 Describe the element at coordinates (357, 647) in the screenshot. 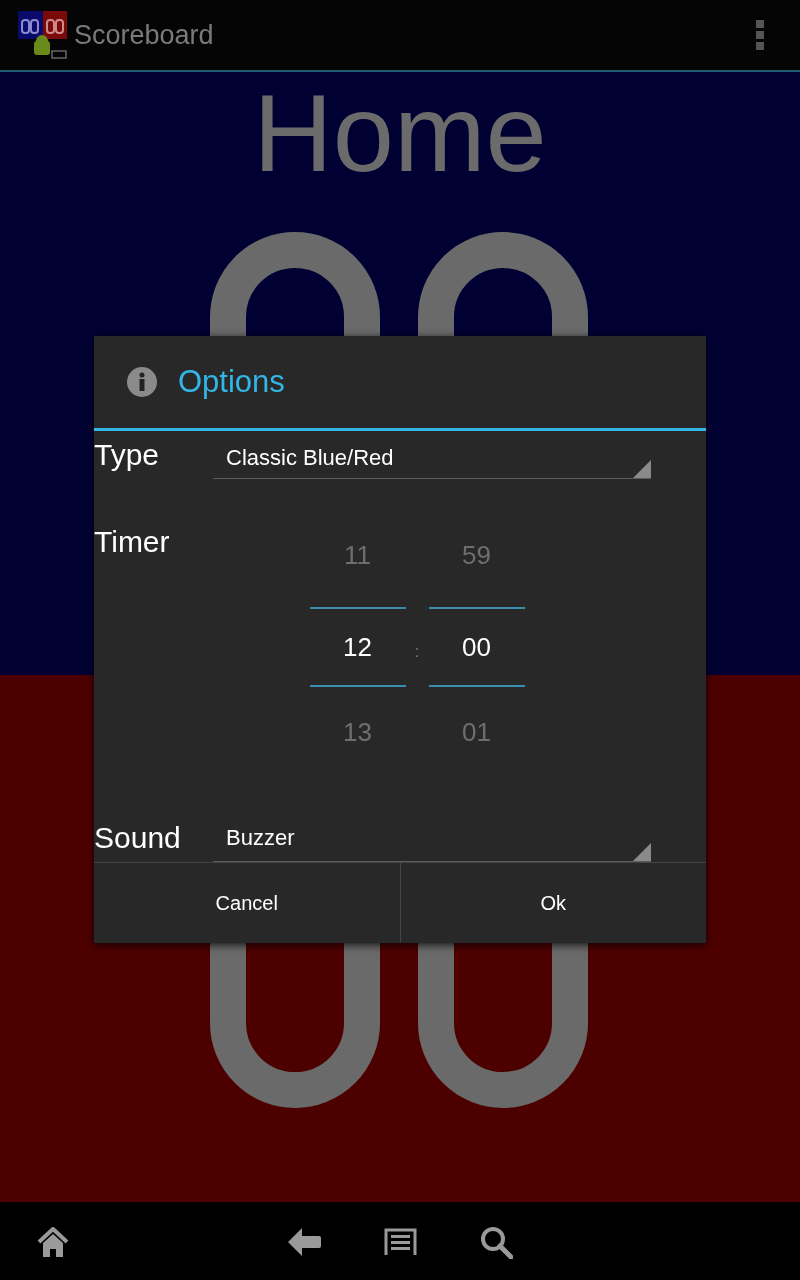

I see `selected-value: 12` at that location.